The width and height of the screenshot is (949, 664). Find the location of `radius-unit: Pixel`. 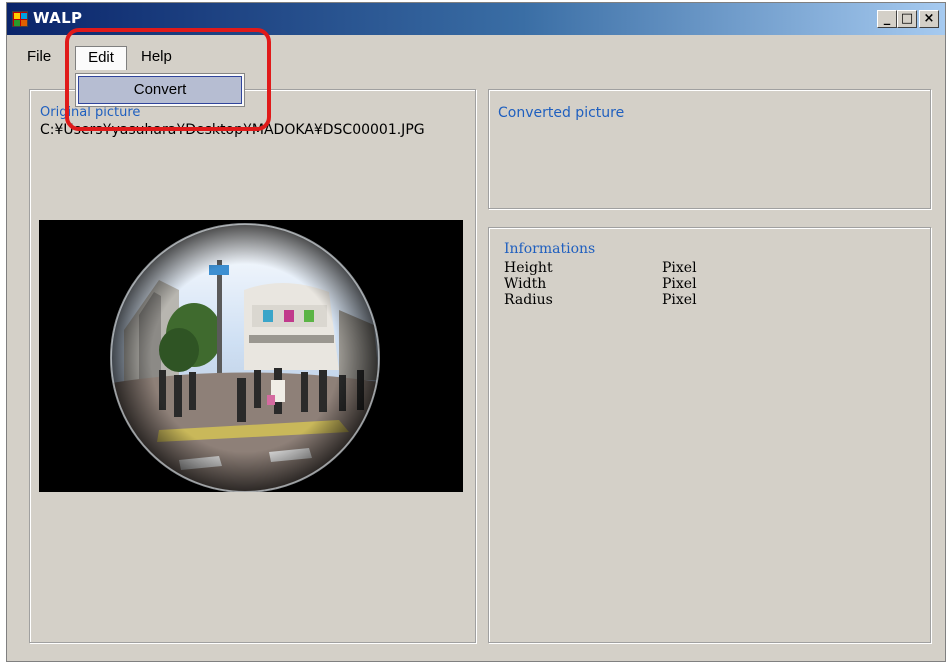

radius-unit: Pixel is located at coordinates (679, 300).